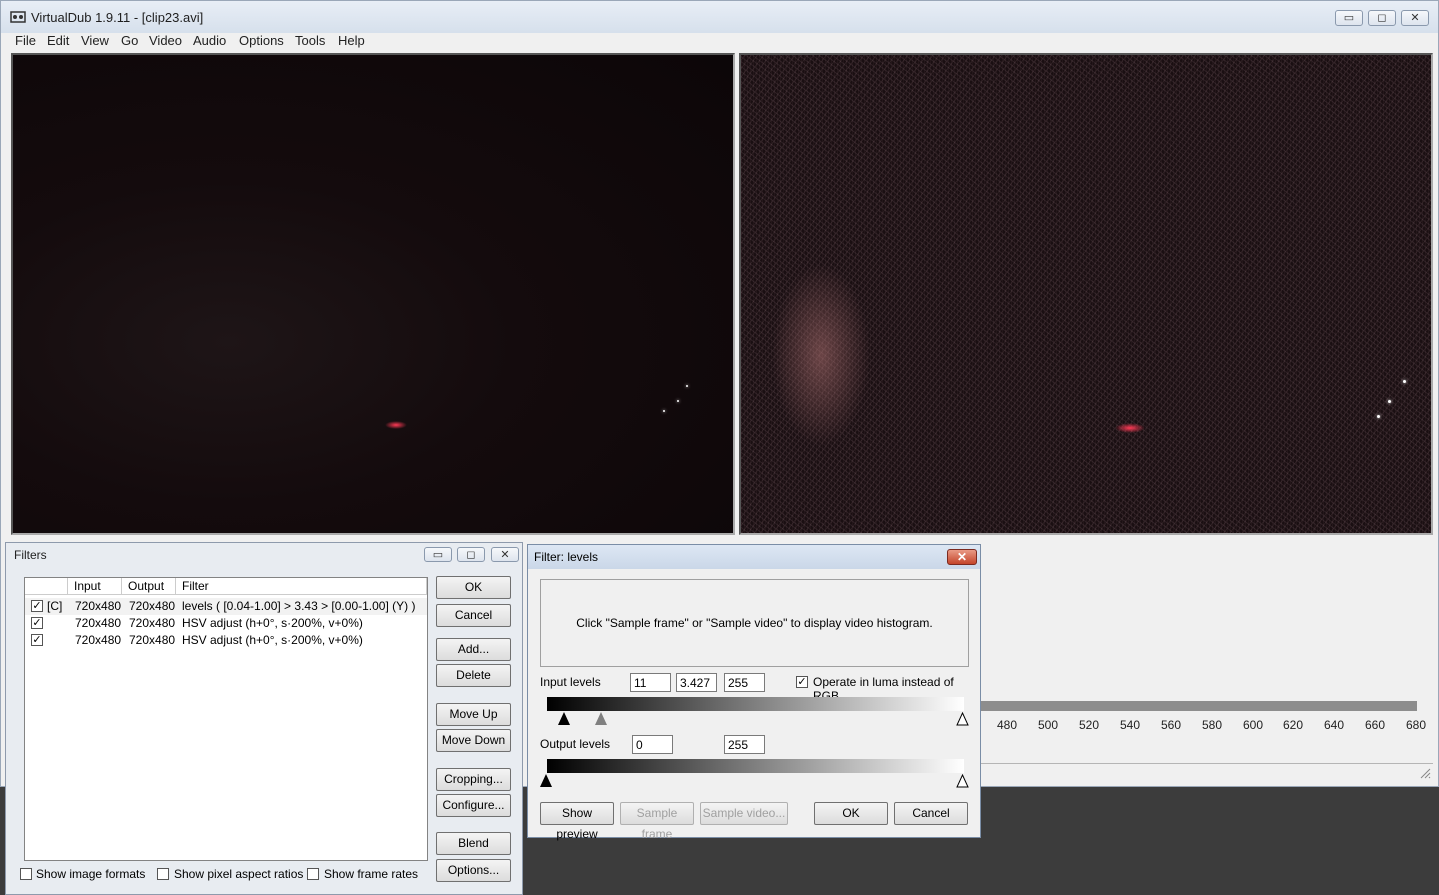 The width and height of the screenshot is (1439, 895). I want to click on levels-ok-button: OK, so click(851, 813).